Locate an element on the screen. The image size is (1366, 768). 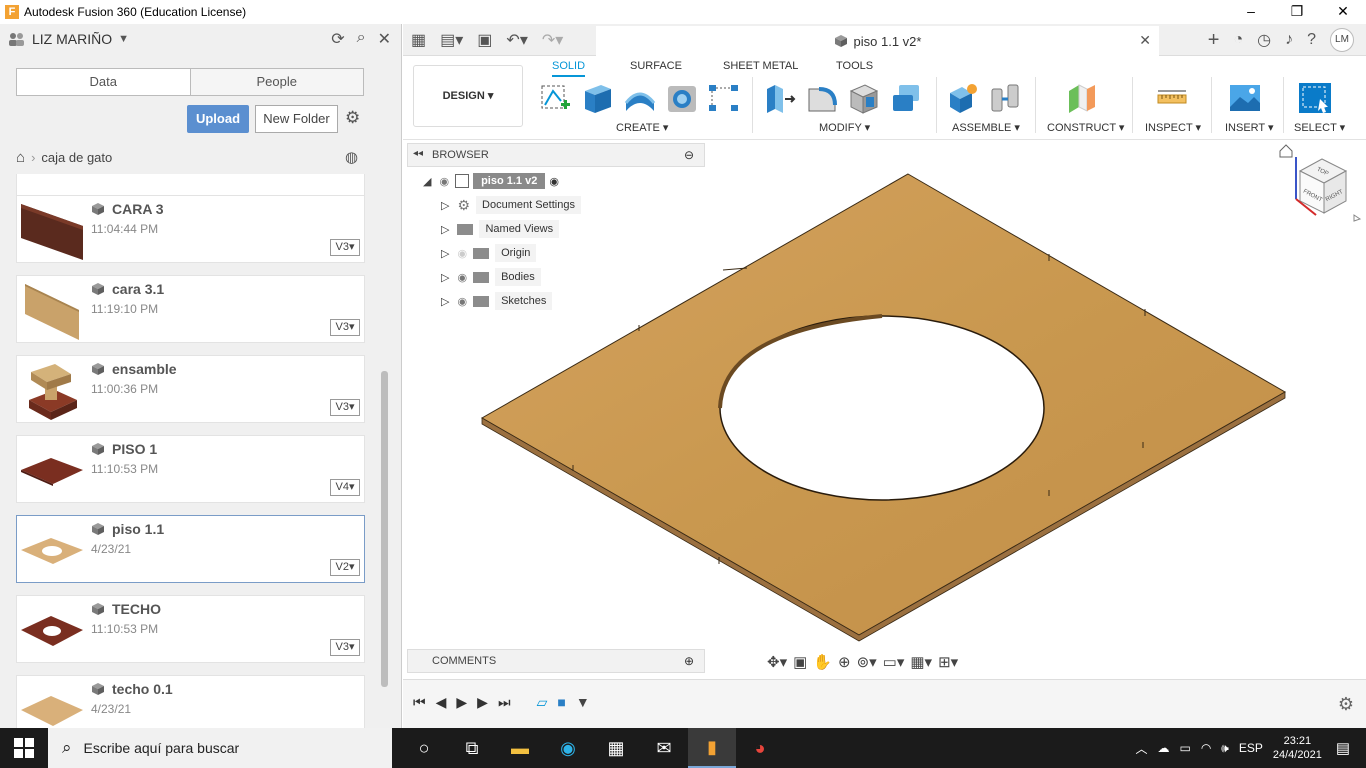
extensions-icon: ◔ is located at coordinates (1238, 40).